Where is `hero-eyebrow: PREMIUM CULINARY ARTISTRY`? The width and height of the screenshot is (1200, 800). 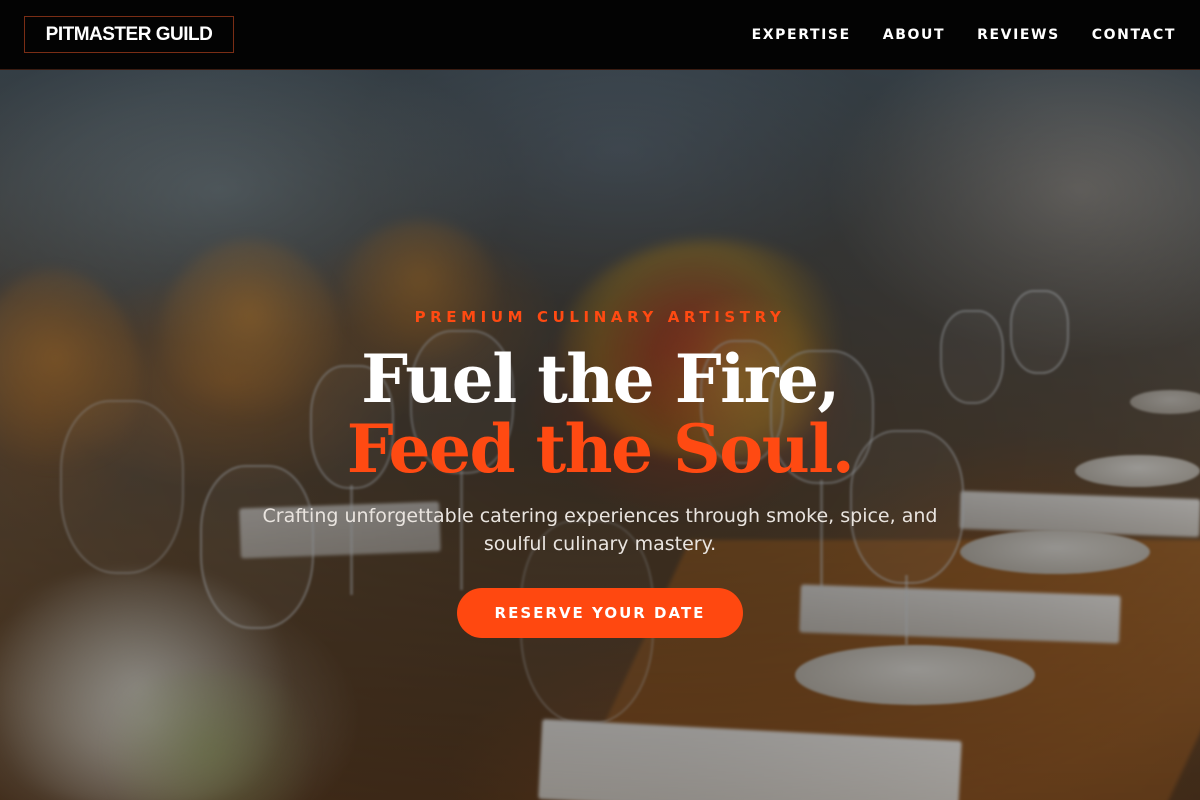
hero-eyebrow: PREMIUM CULINARY ARTISTRY is located at coordinates (600, 317).